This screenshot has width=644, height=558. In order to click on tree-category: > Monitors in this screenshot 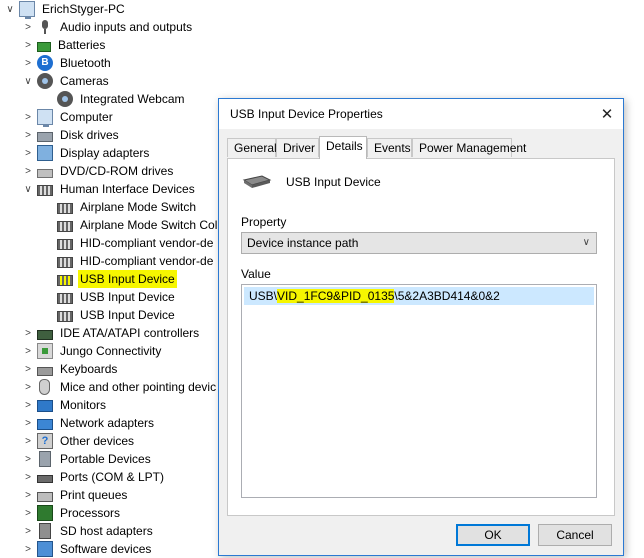, I will do `click(65, 405)`.